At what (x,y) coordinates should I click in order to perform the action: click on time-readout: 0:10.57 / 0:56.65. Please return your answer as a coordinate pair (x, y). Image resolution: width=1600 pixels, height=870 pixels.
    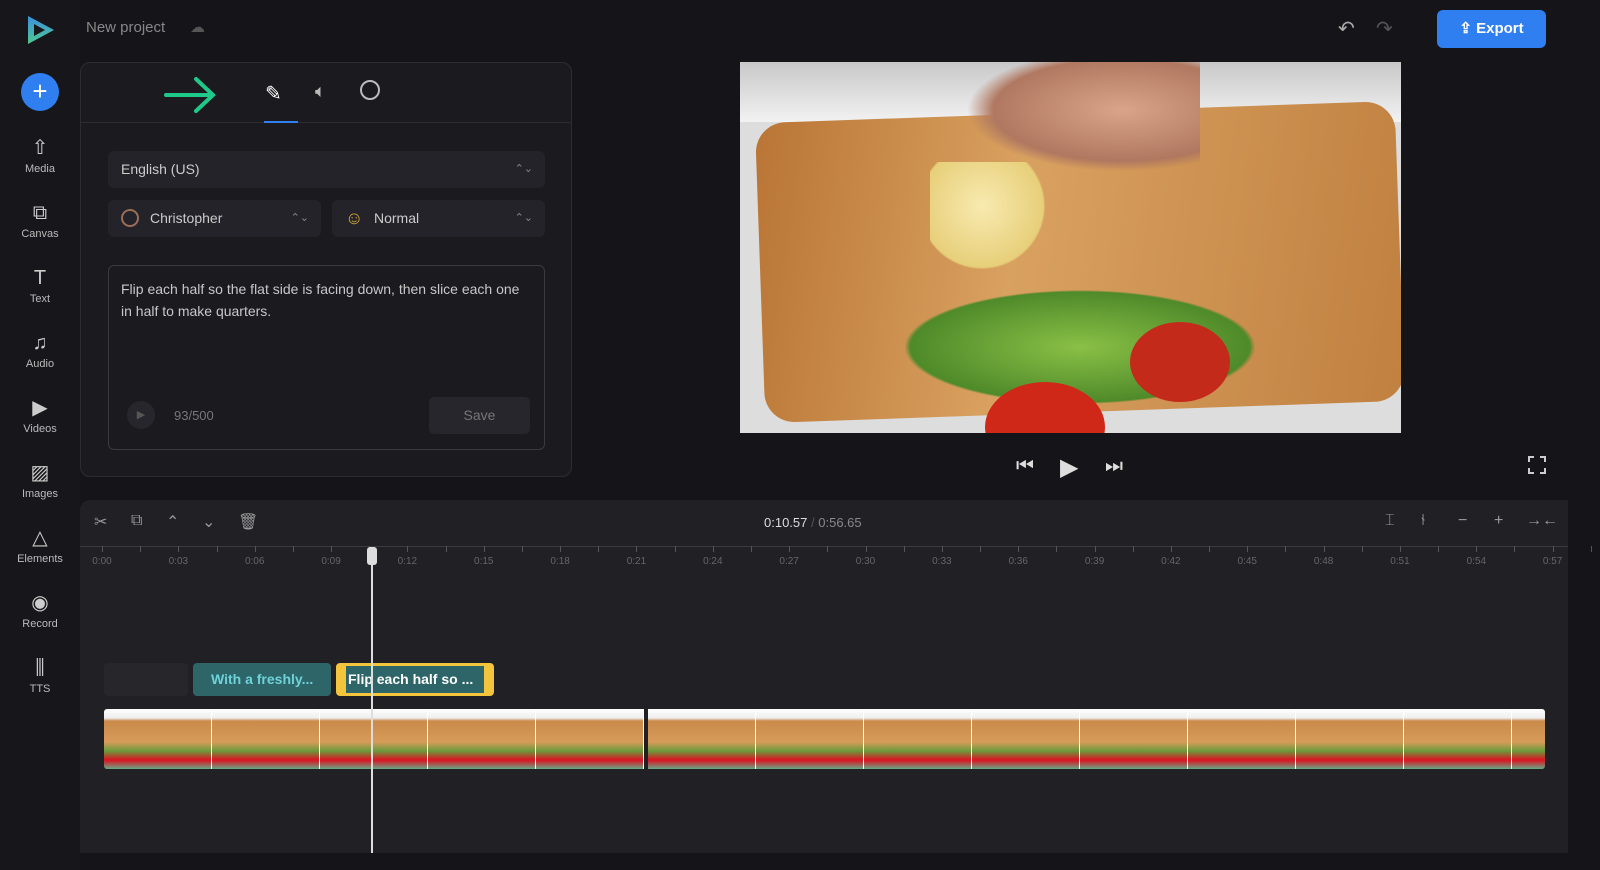
    Looking at the image, I should click on (813, 522).